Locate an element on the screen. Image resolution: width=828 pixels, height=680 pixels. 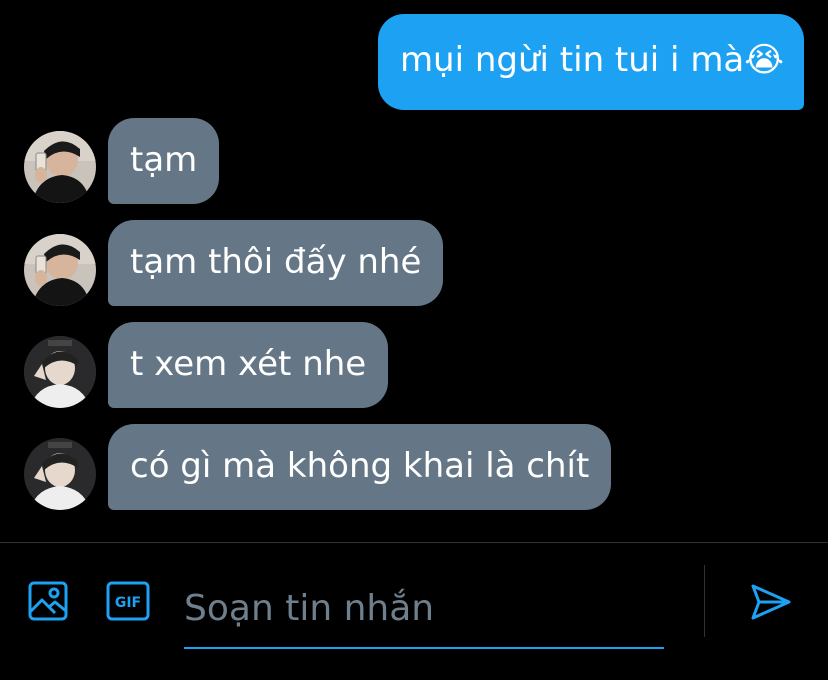
send-button is located at coordinates (771, 602).